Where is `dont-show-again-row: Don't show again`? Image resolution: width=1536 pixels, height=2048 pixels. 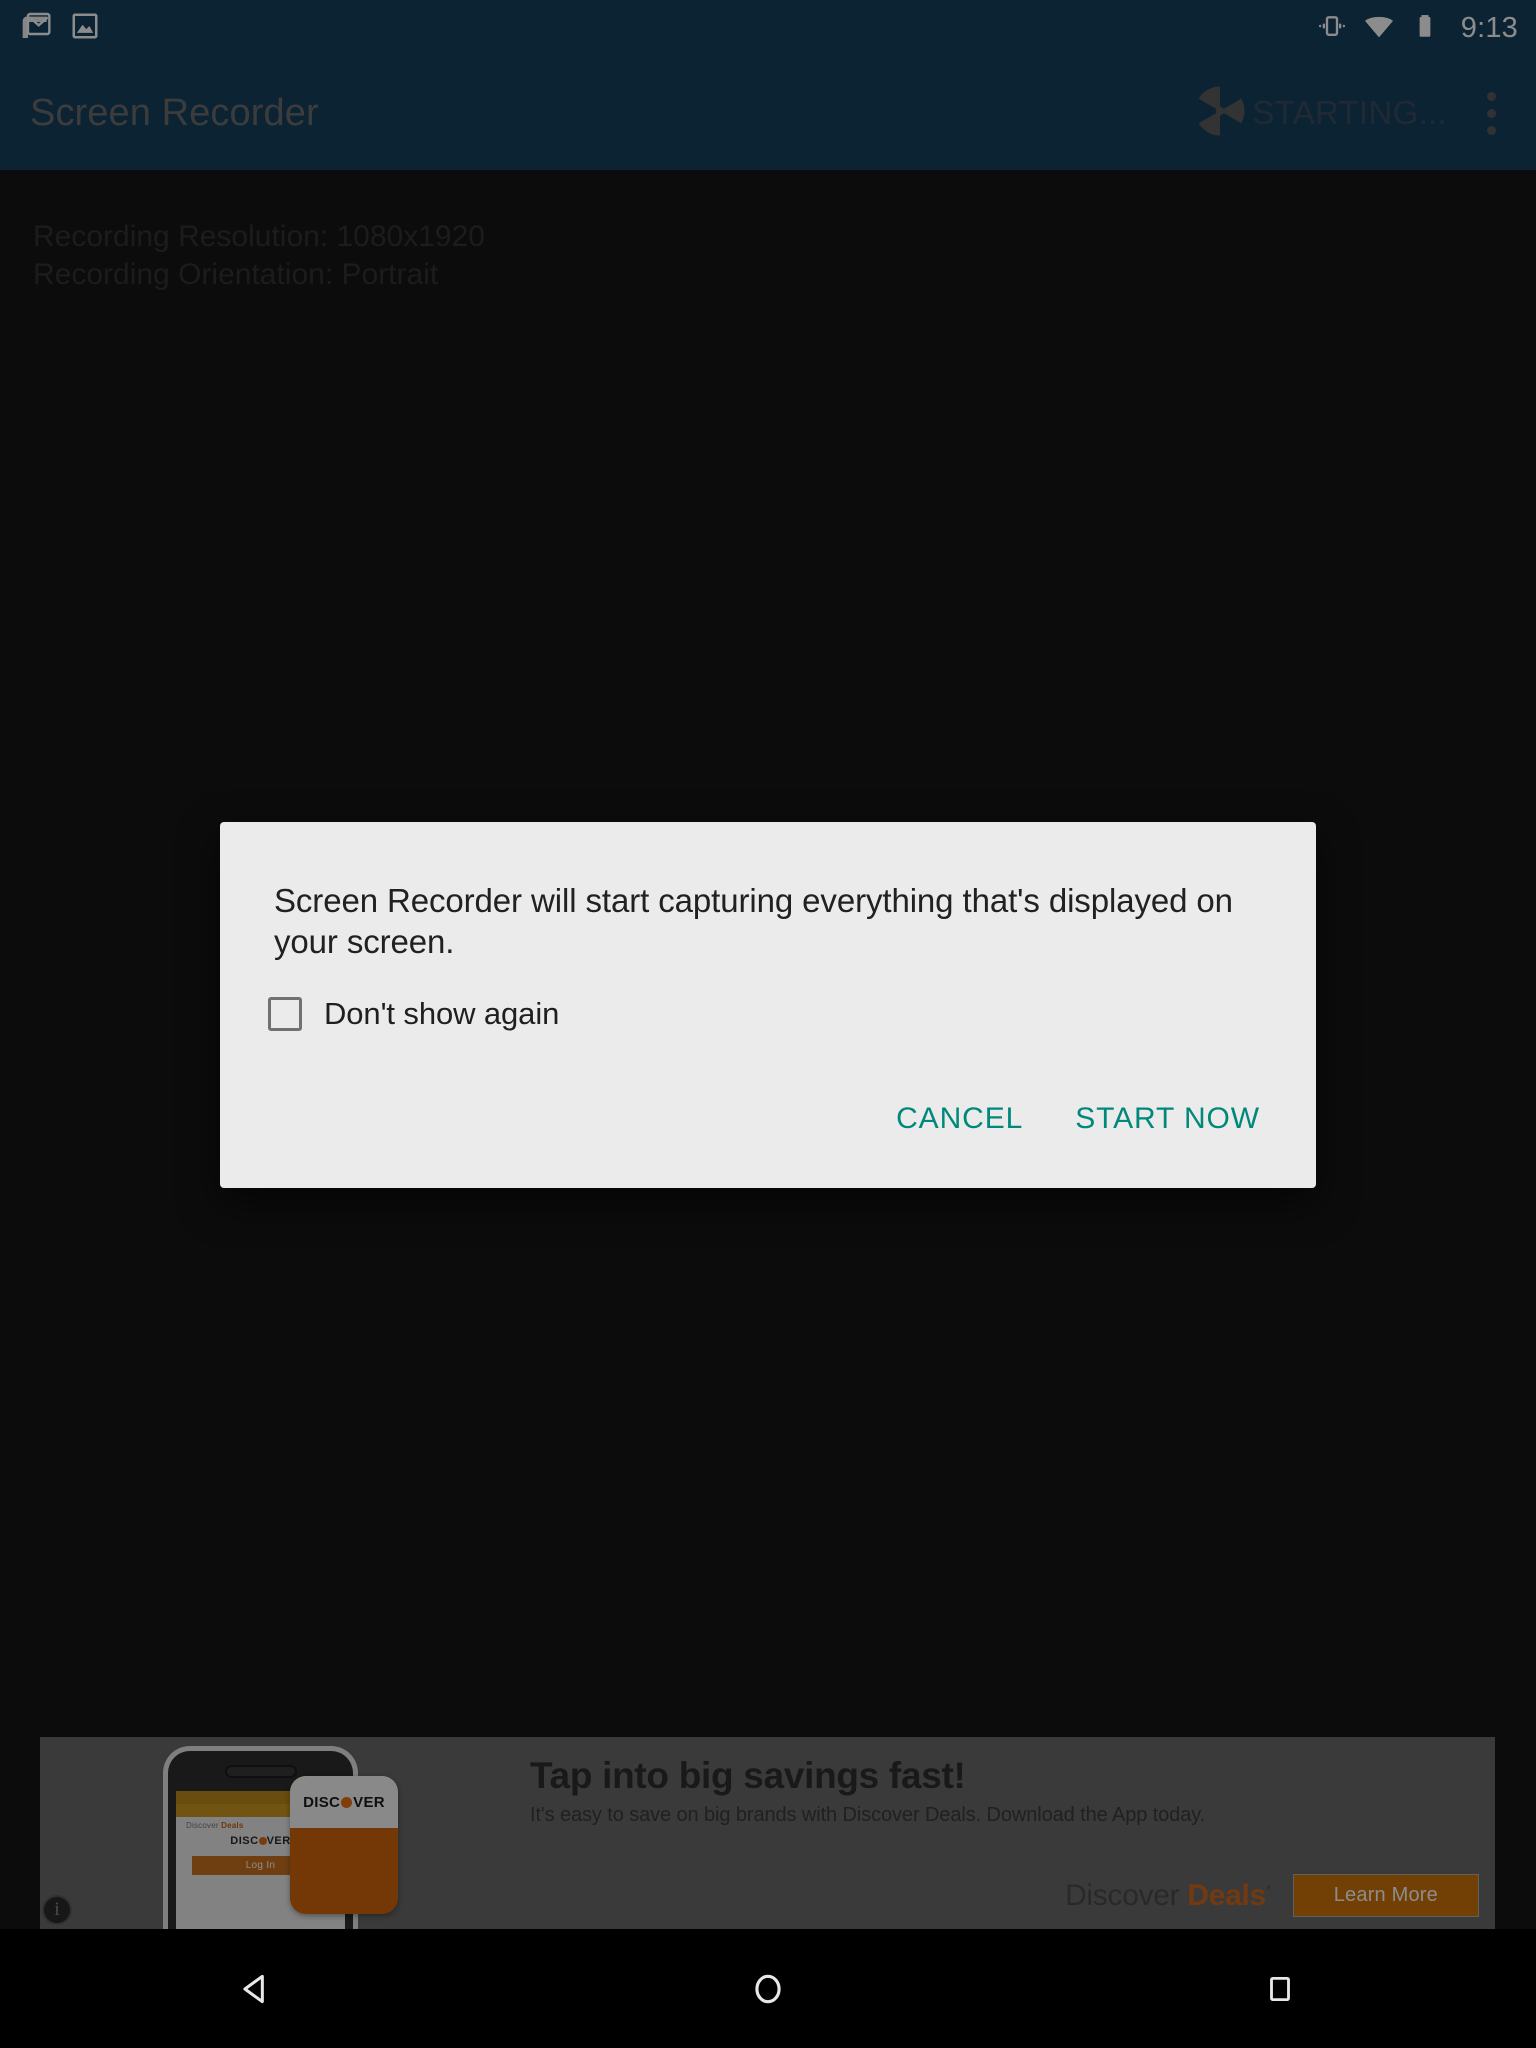
dont-show-again-row: Don't show again is located at coordinates (768, 997).